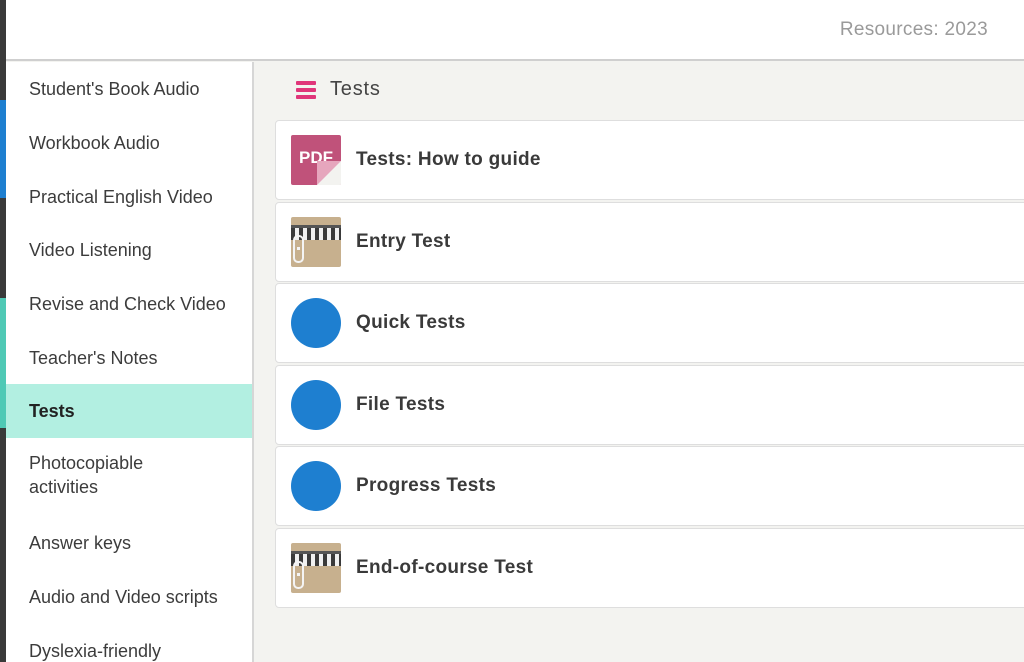 The height and width of the screenshot is (662, 1024). I want to click on sidebar-item-label: Tests, so click(52, 410).